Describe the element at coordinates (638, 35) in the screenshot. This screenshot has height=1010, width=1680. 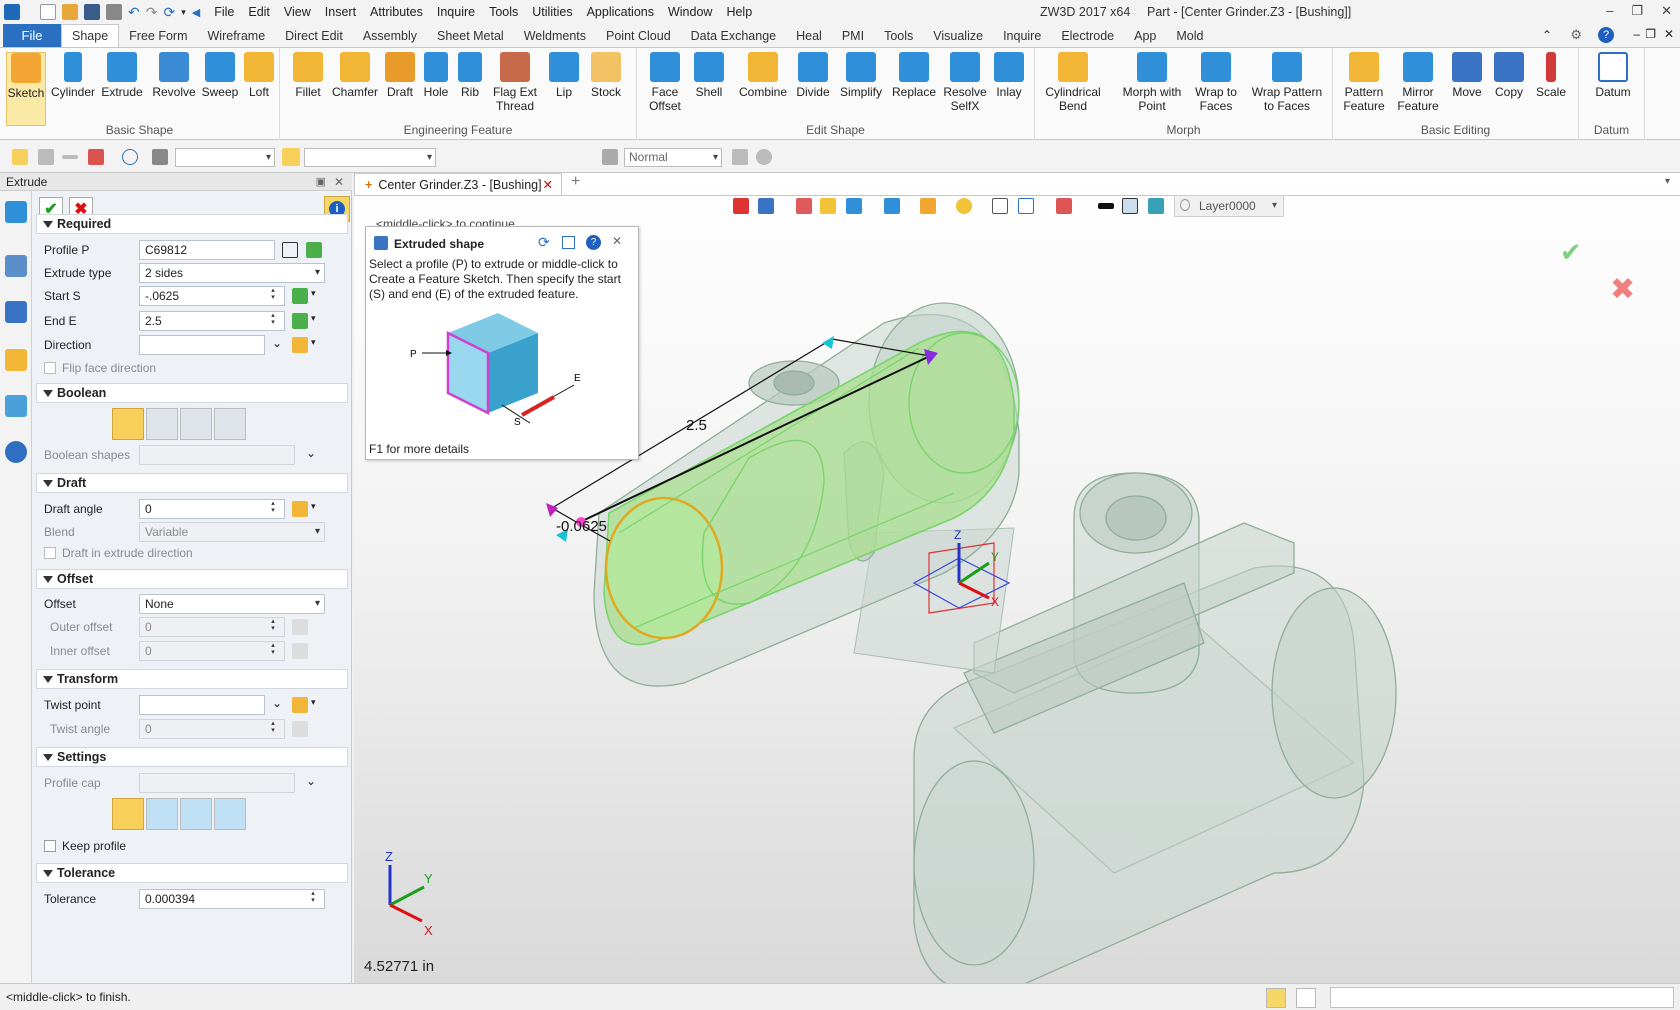
I see `tab-point-cloud: Point Cloud` at that location.